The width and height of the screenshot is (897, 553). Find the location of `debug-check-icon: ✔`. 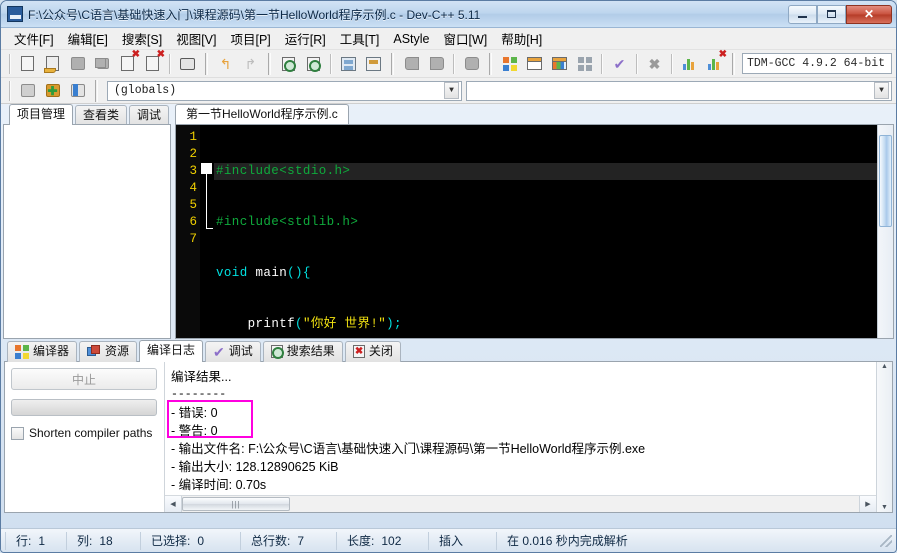

debug-check-icon: ✔ is located at coordinates (219, 351).